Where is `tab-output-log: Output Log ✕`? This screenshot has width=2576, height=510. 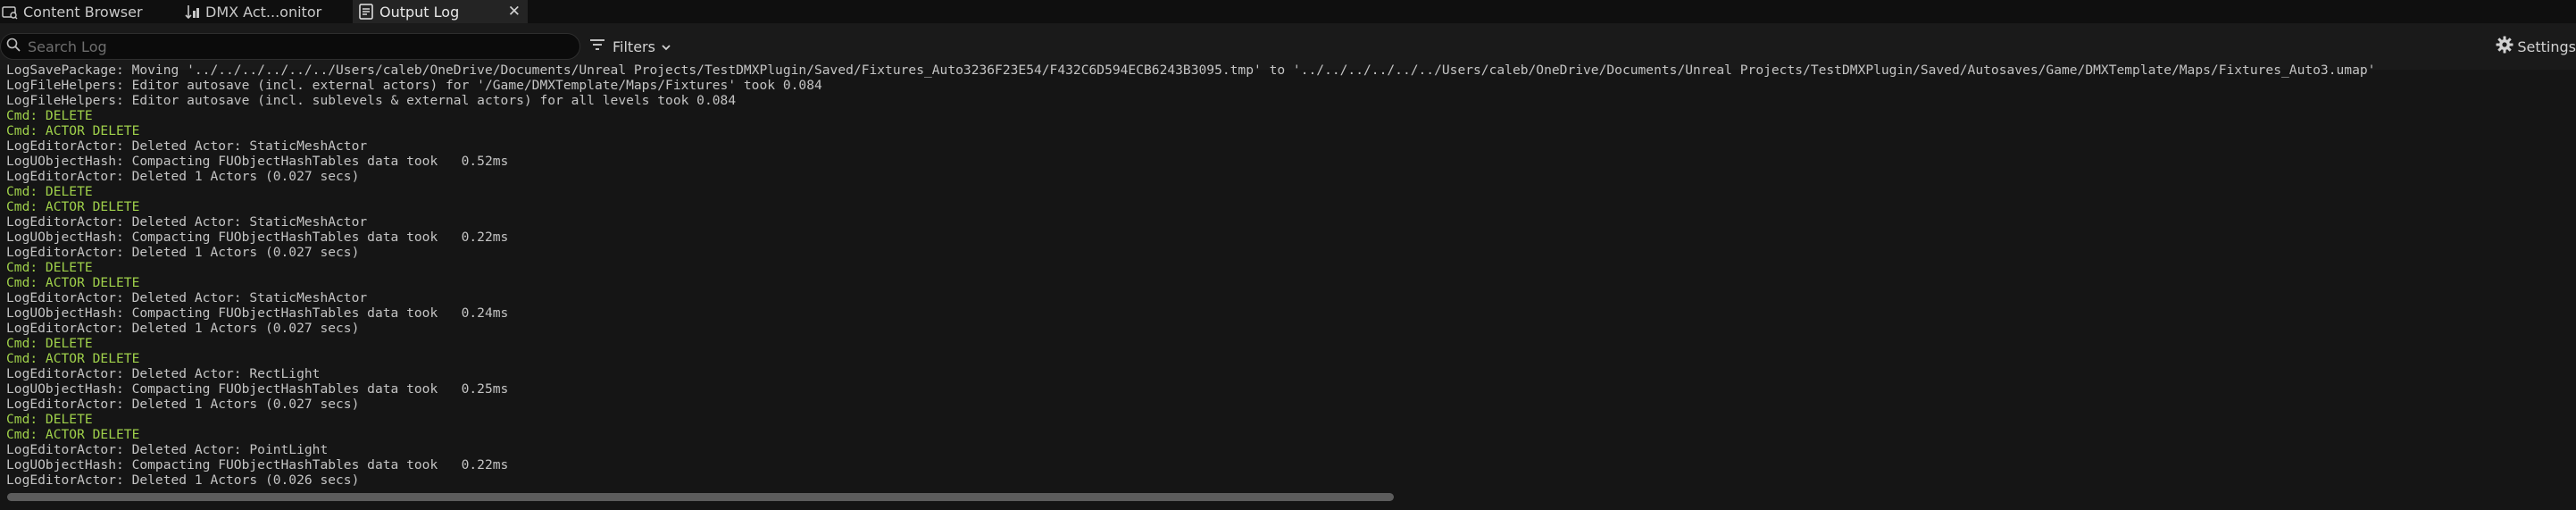
tab-output-log: Output Log ✕ is located at coordinates (440, 11).